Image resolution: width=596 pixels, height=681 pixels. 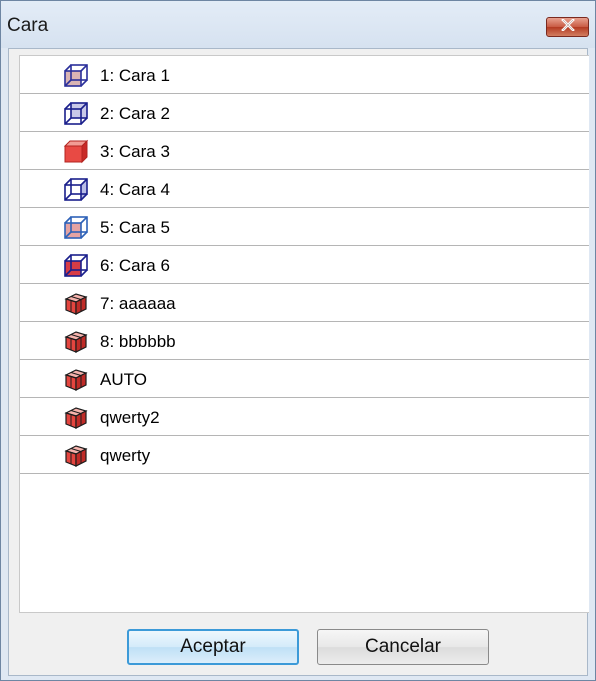 I want to click on list-item-label: 4: Cara 4, so click(x=135, y=189).